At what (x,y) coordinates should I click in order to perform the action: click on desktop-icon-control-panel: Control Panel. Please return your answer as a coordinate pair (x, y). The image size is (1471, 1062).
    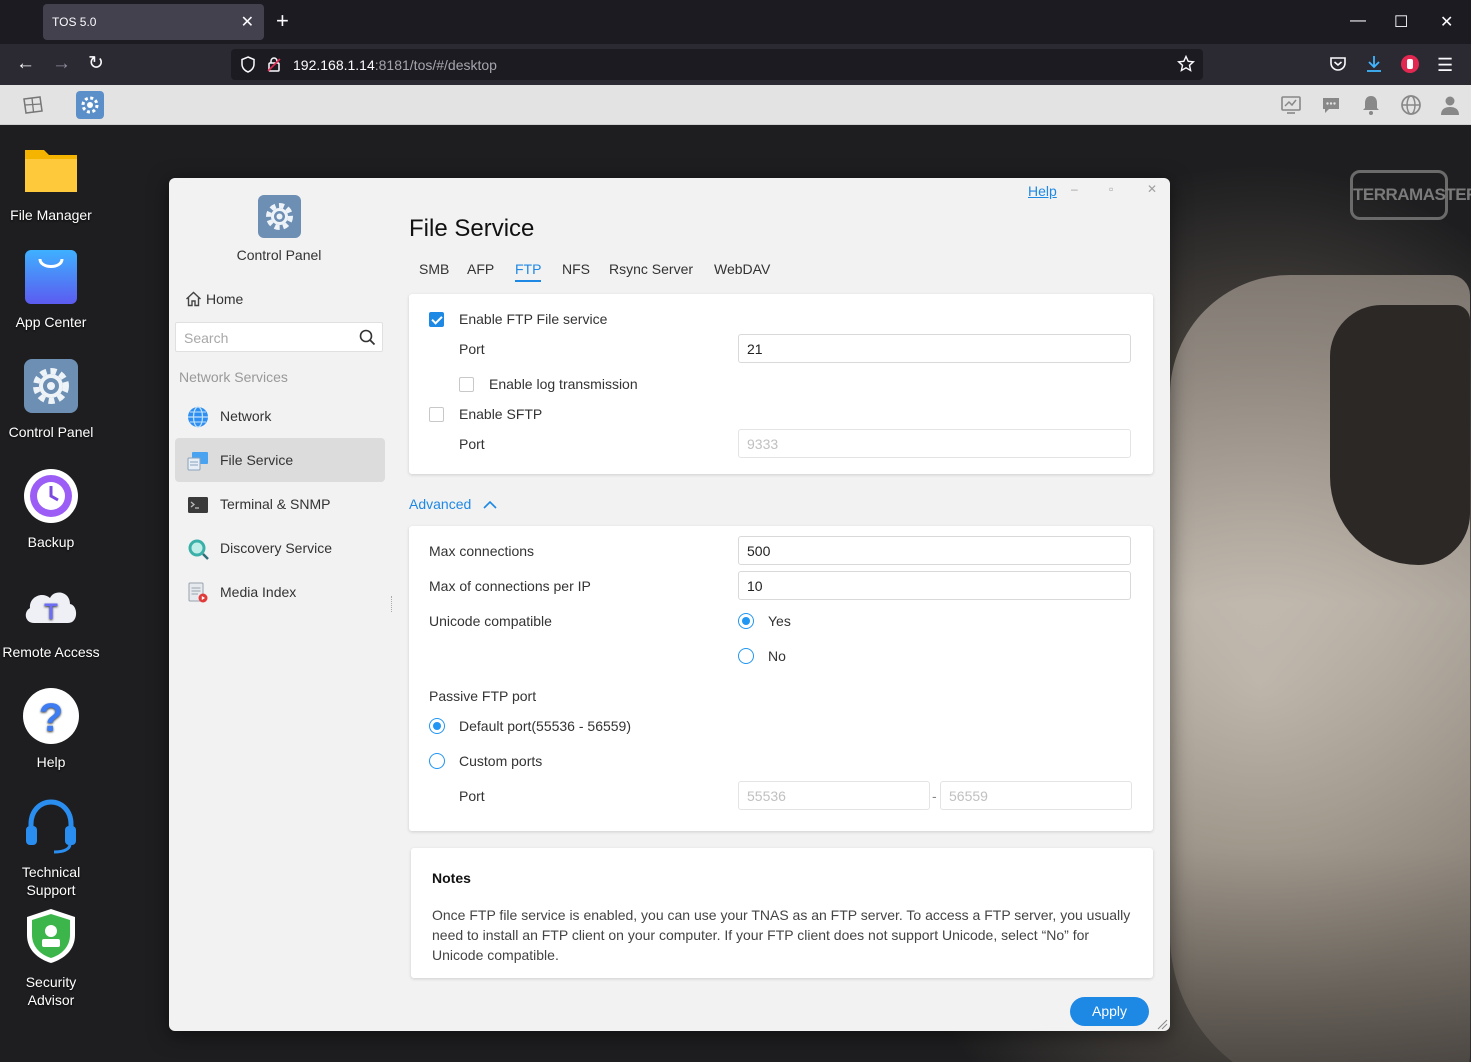
    Looking at the image, I should click on (51, 399).